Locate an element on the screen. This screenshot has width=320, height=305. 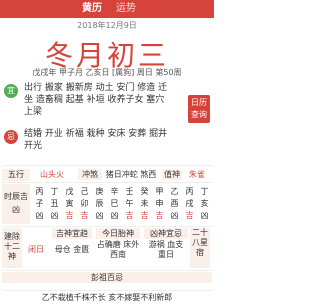
shichen-cell: 甲 is located at coordinates (159, 191).